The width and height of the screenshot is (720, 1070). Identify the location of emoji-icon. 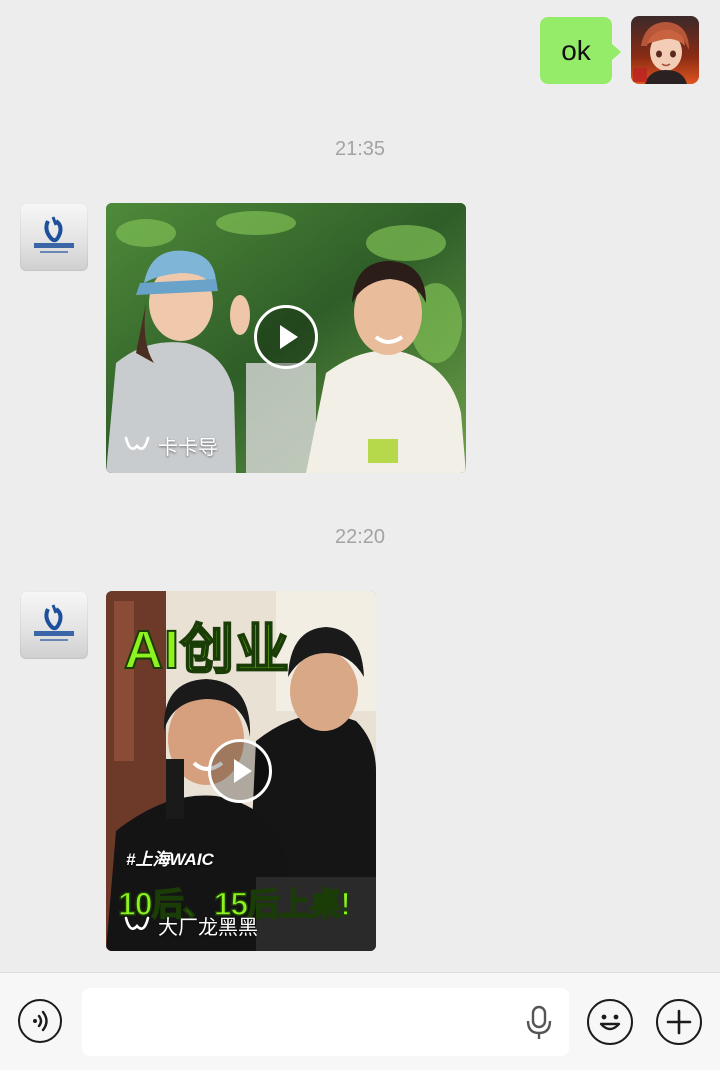
(610, 1022).